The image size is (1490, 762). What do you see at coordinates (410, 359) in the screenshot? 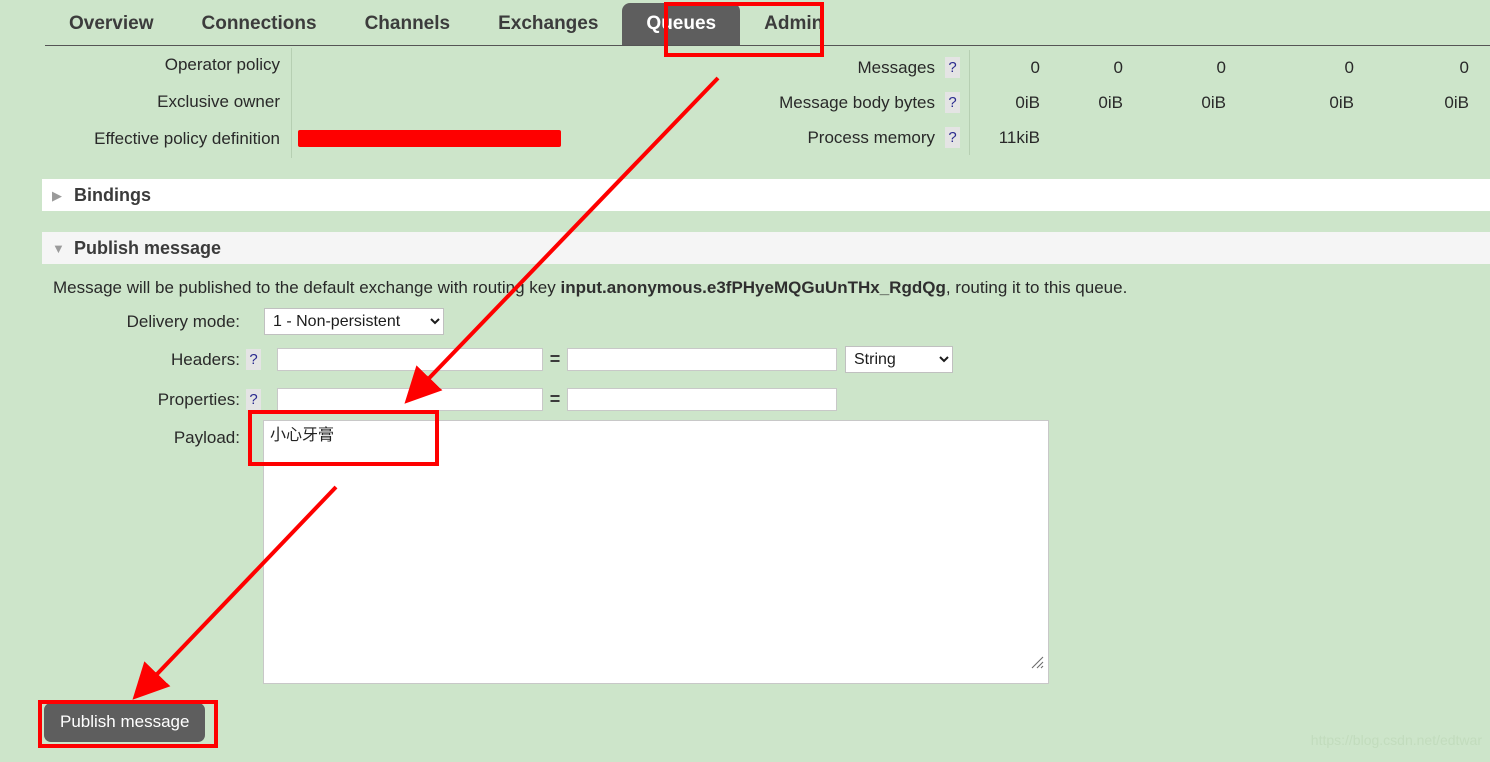
I see `headers-key-input` at bounding box center [410, 359].